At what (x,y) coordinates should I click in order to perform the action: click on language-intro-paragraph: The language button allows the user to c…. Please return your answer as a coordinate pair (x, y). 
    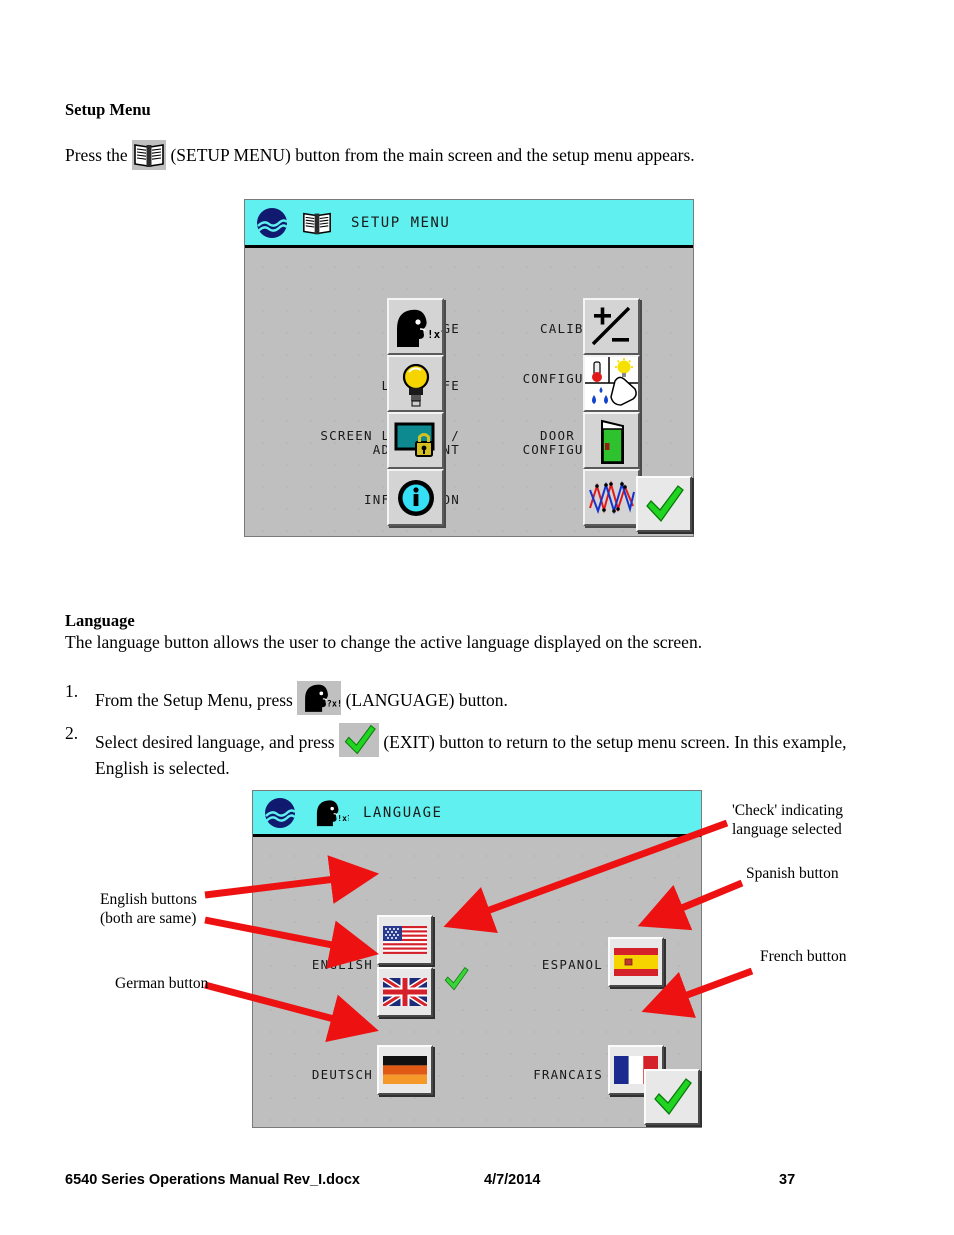
    Looking at the image, I should click on (384, 642).